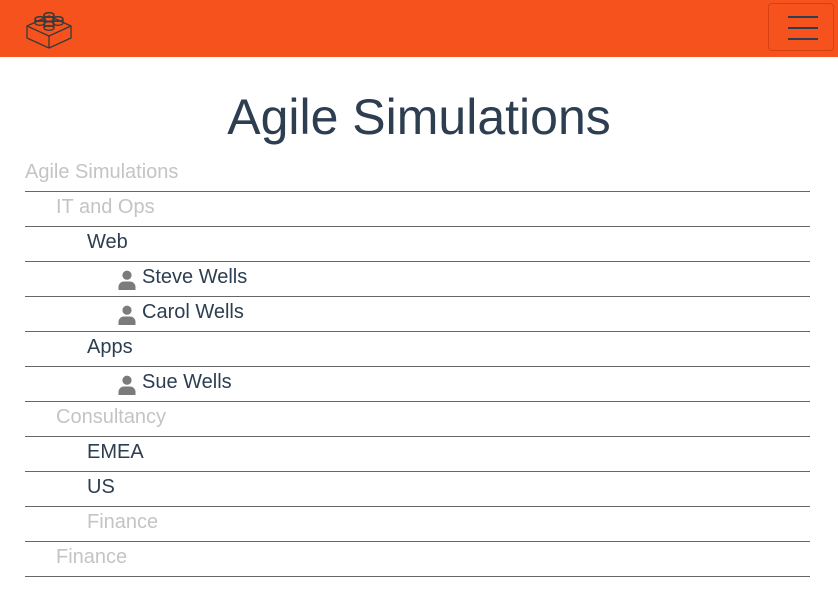 The width and height of the screenshot is (838, 590). I want to click on tree-item: US, so click(417, 489).